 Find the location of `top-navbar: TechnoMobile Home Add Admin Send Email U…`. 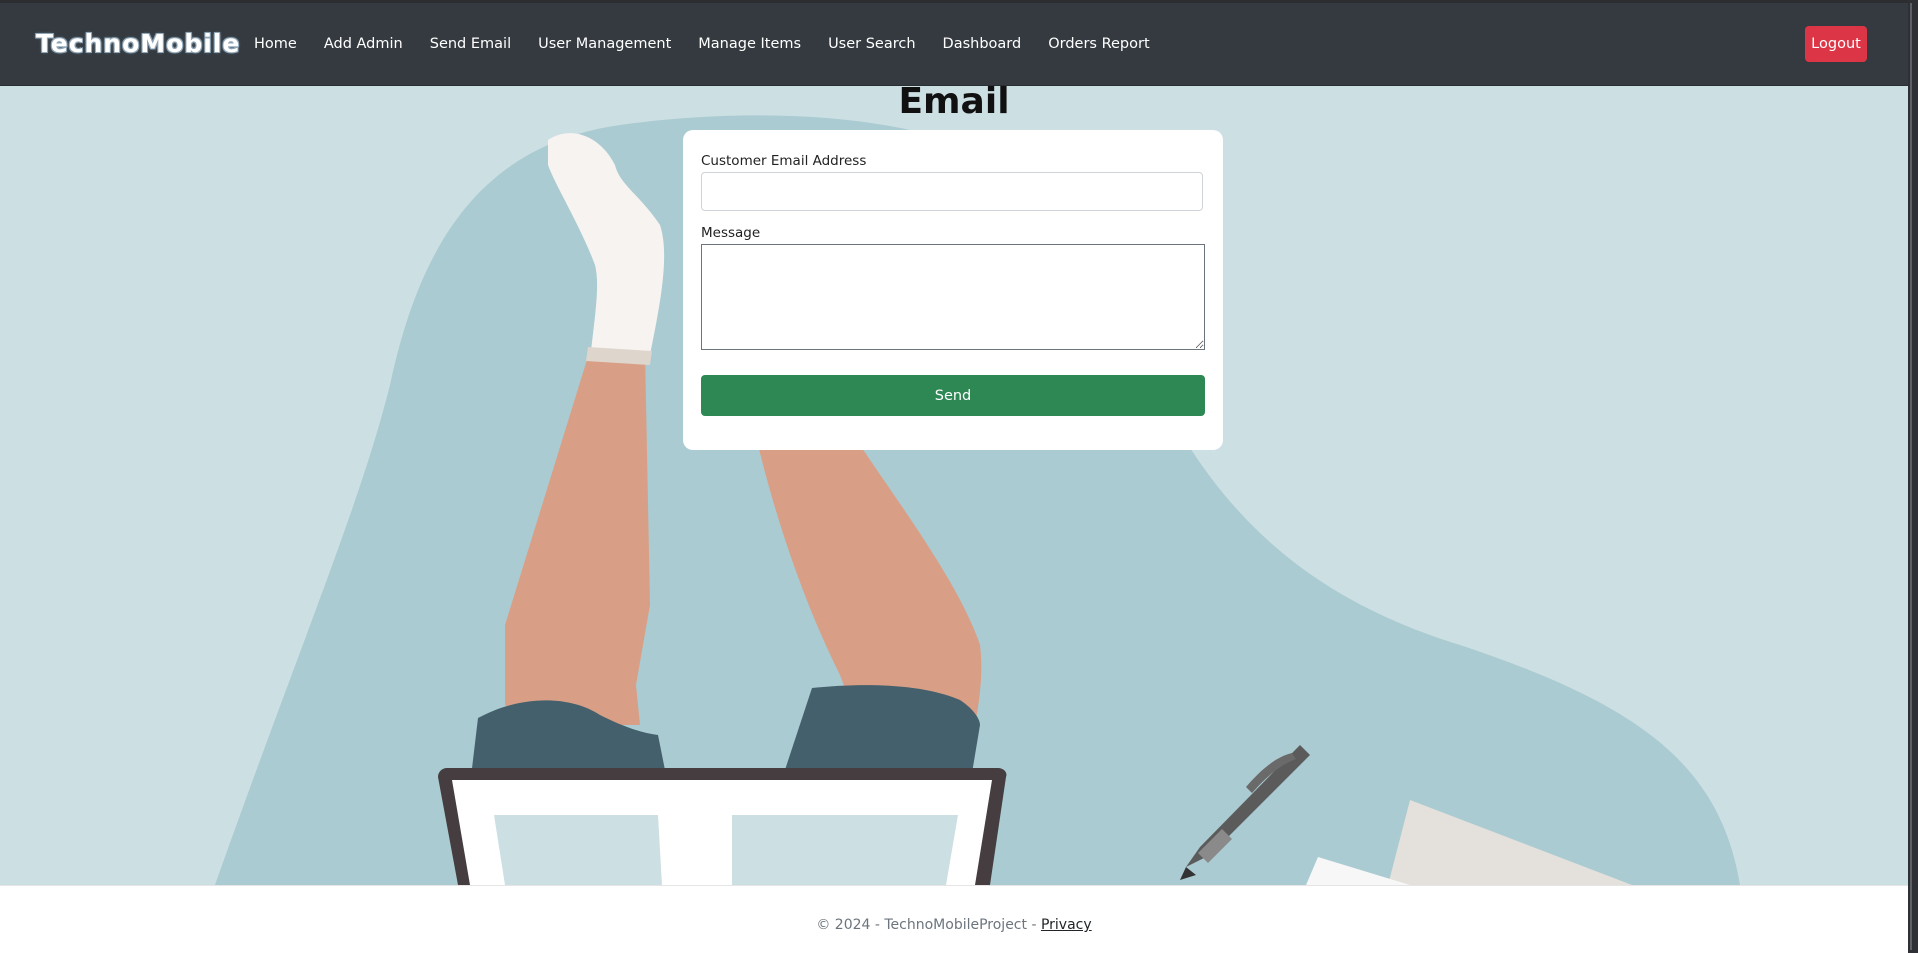

top-navbar: TechnoMobile Home Add Admin Send Email U… is located at coordinates (954, 44).